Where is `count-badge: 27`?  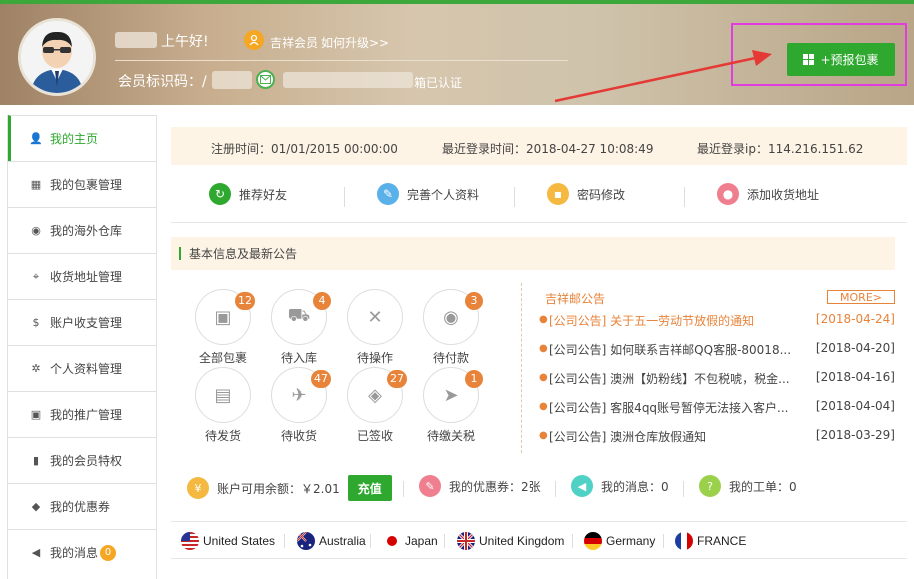
count-badge: 27 is located at coordinates (397, 379).